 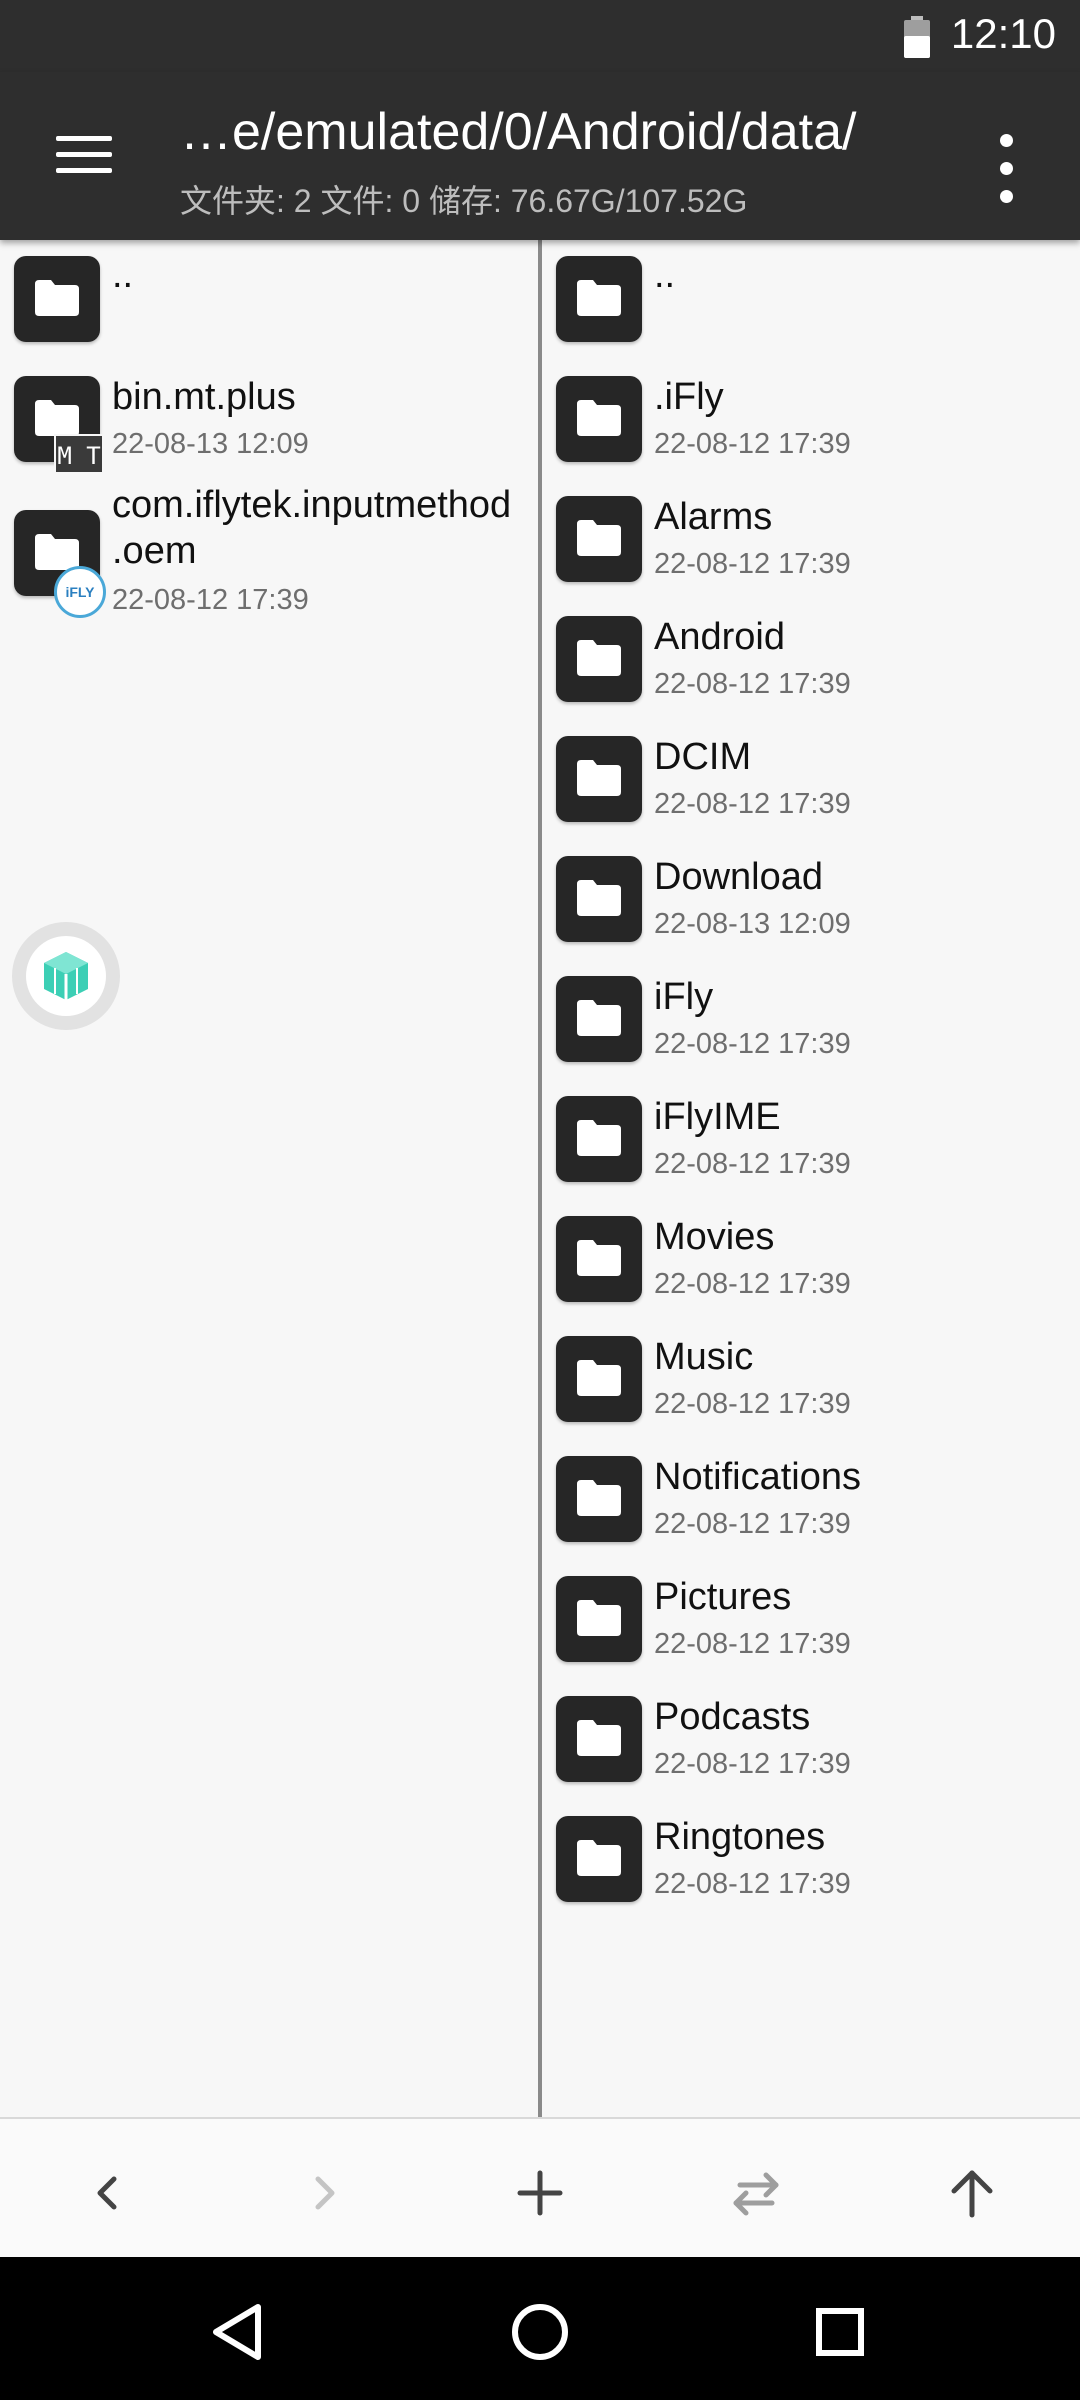 What do you see at coordinates (717, 1117) in the screenshot?
I see `item-name: iFlyIME` at bounding box center [717, 1117].